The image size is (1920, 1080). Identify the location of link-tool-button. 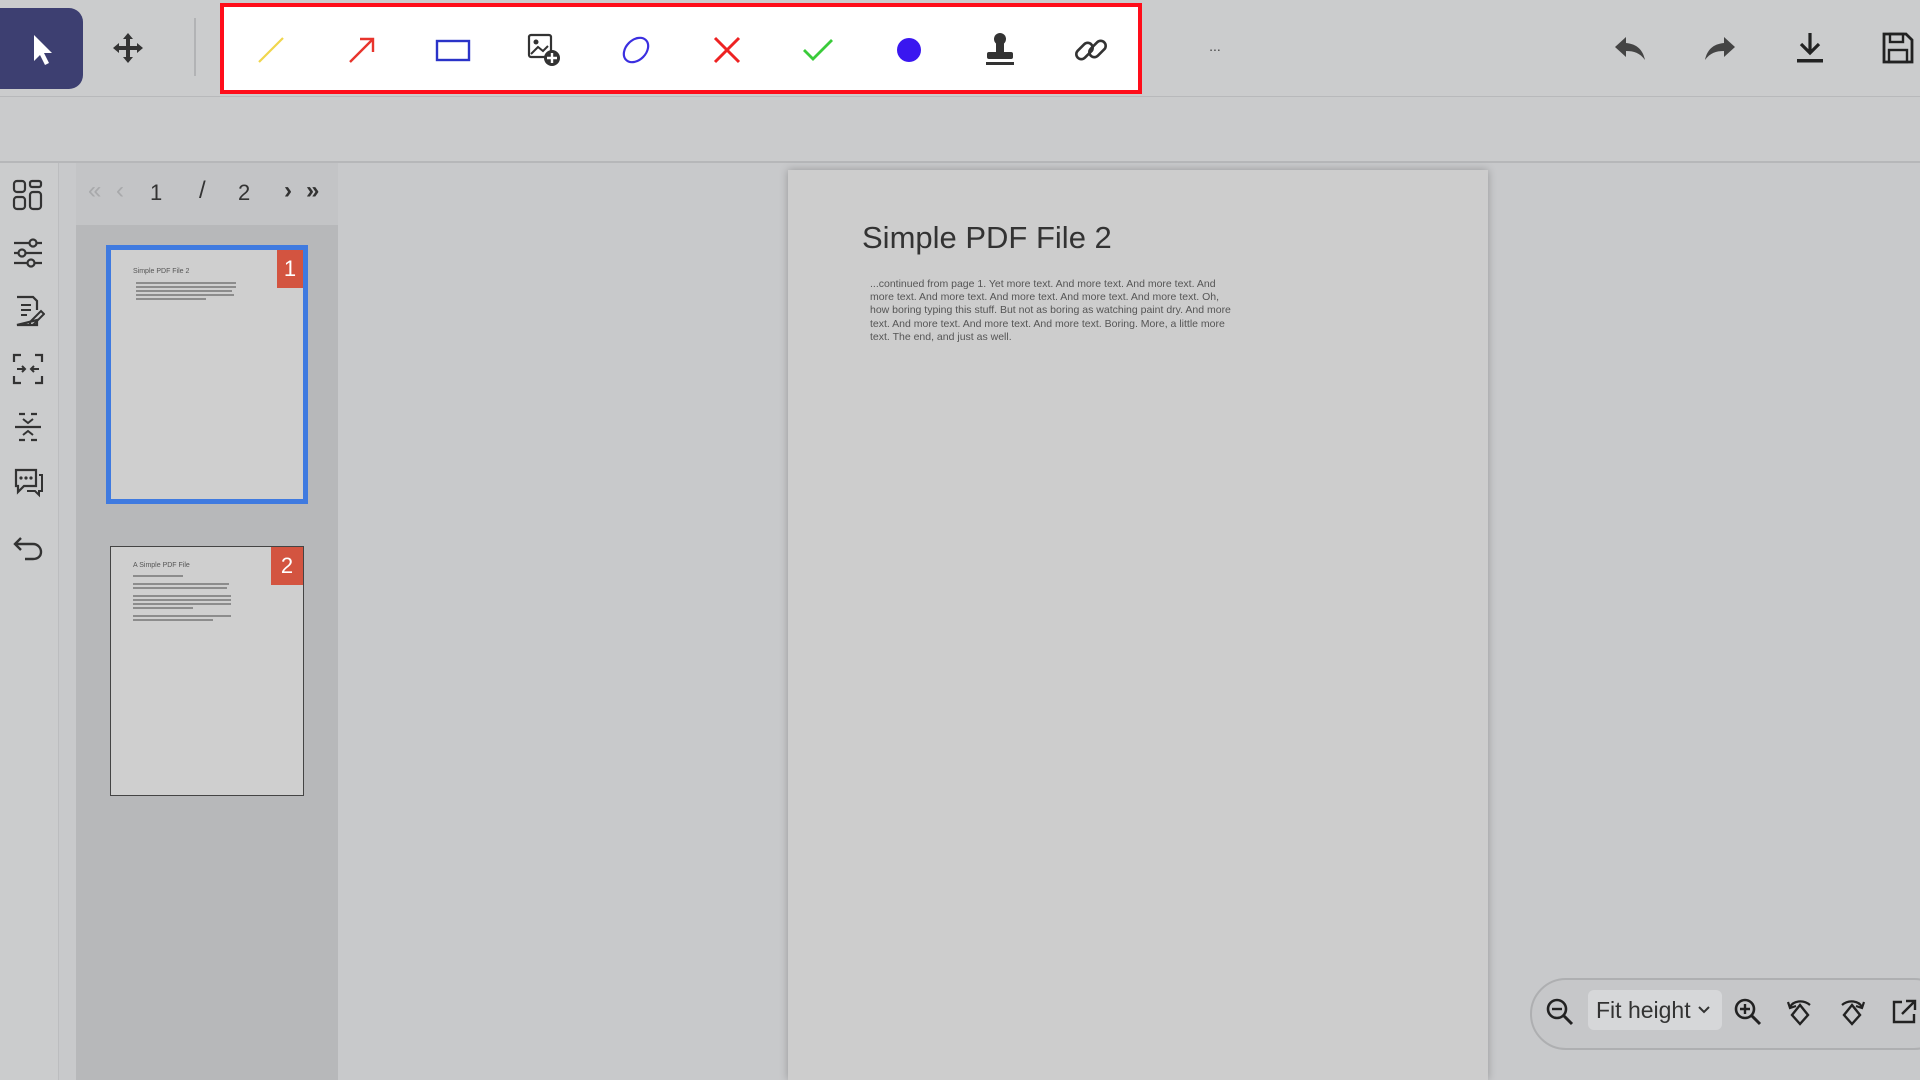
(1091, 50).